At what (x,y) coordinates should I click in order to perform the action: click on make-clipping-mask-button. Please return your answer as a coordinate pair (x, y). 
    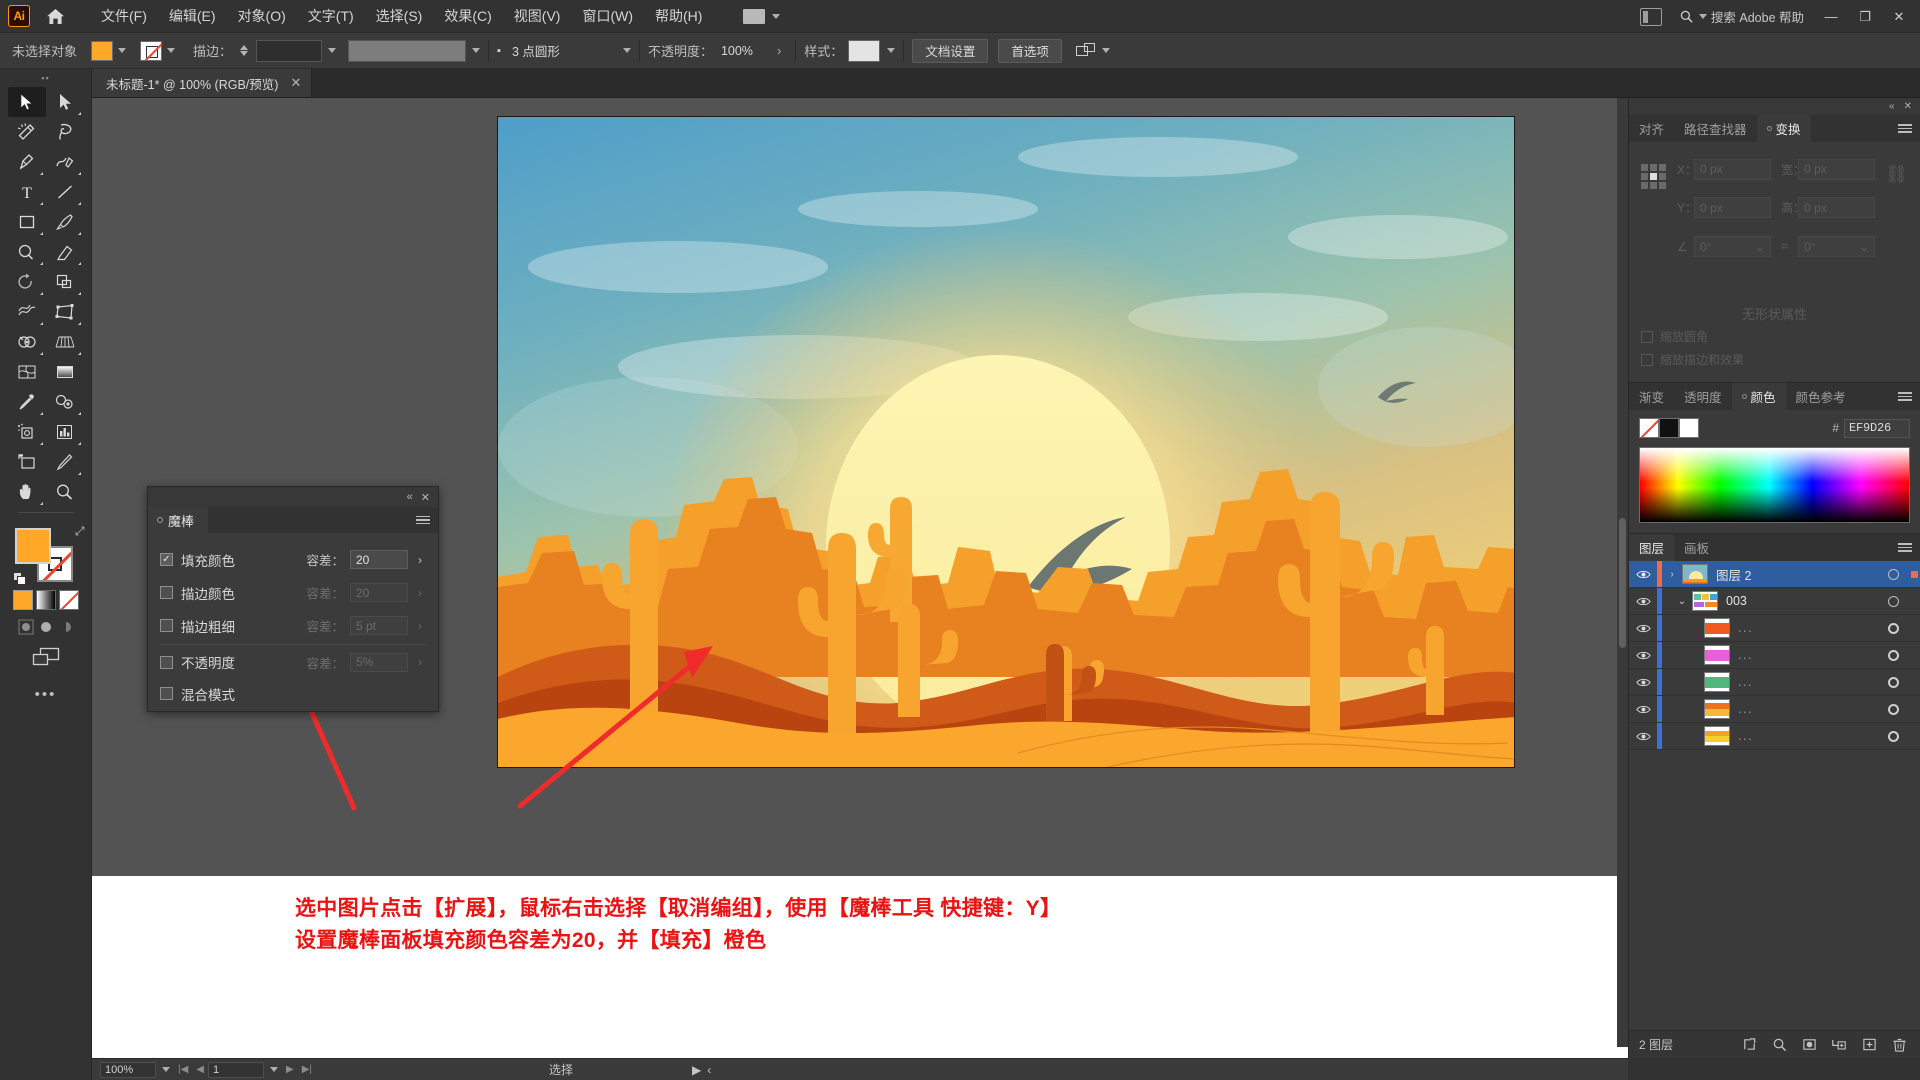
    Looking at the image, I should click on (1809, 1045).